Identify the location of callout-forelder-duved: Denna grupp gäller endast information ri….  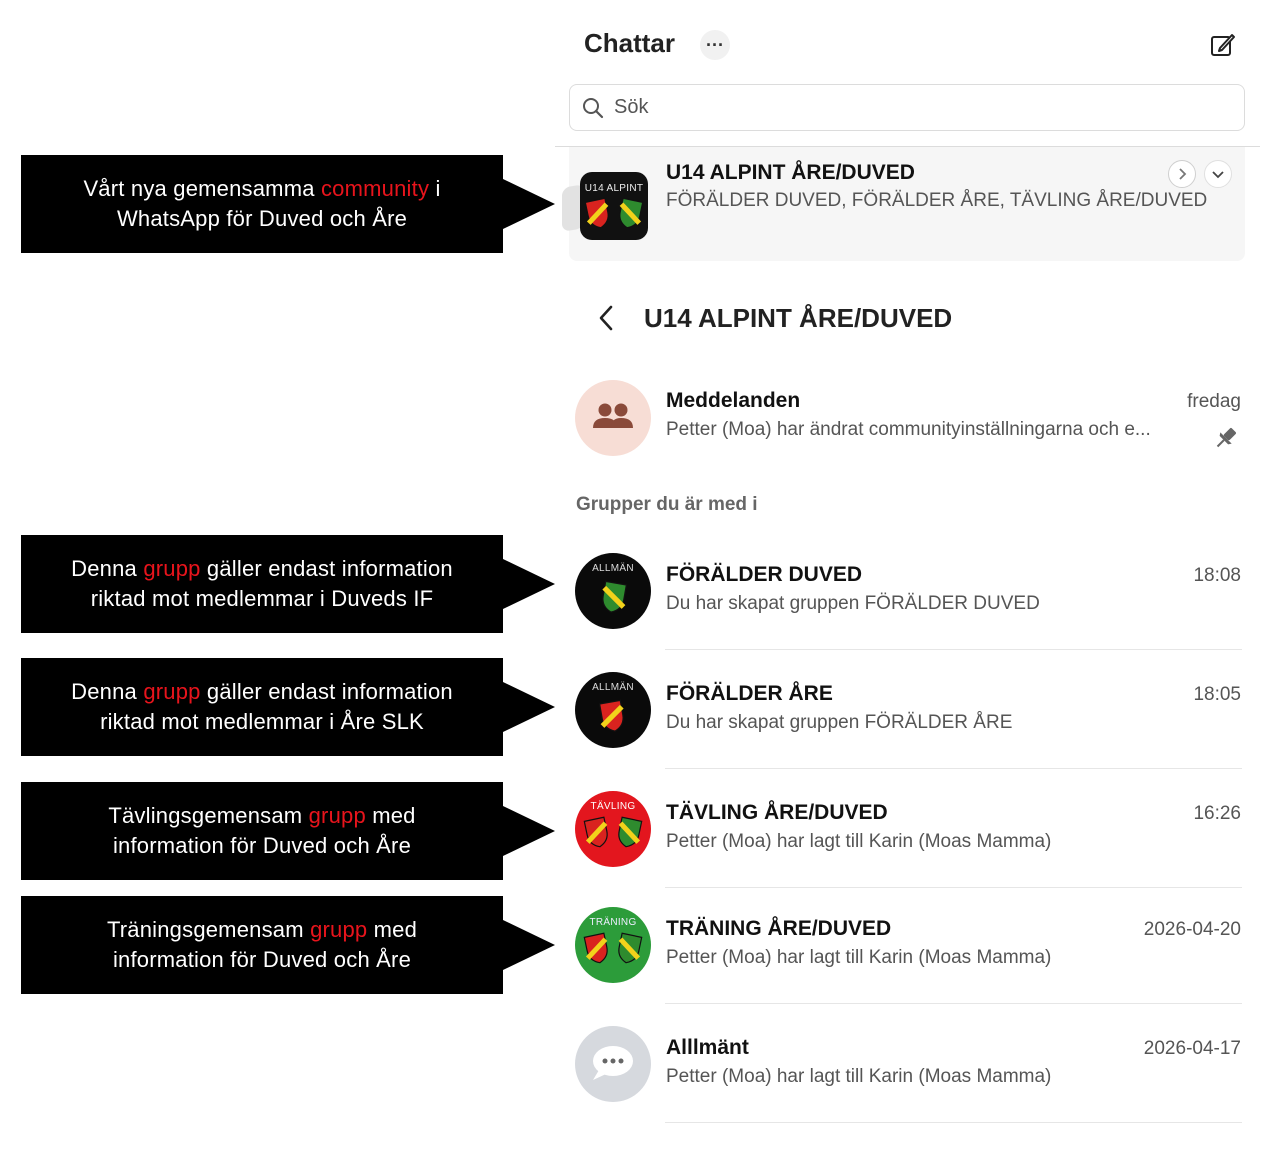
(262, 584).